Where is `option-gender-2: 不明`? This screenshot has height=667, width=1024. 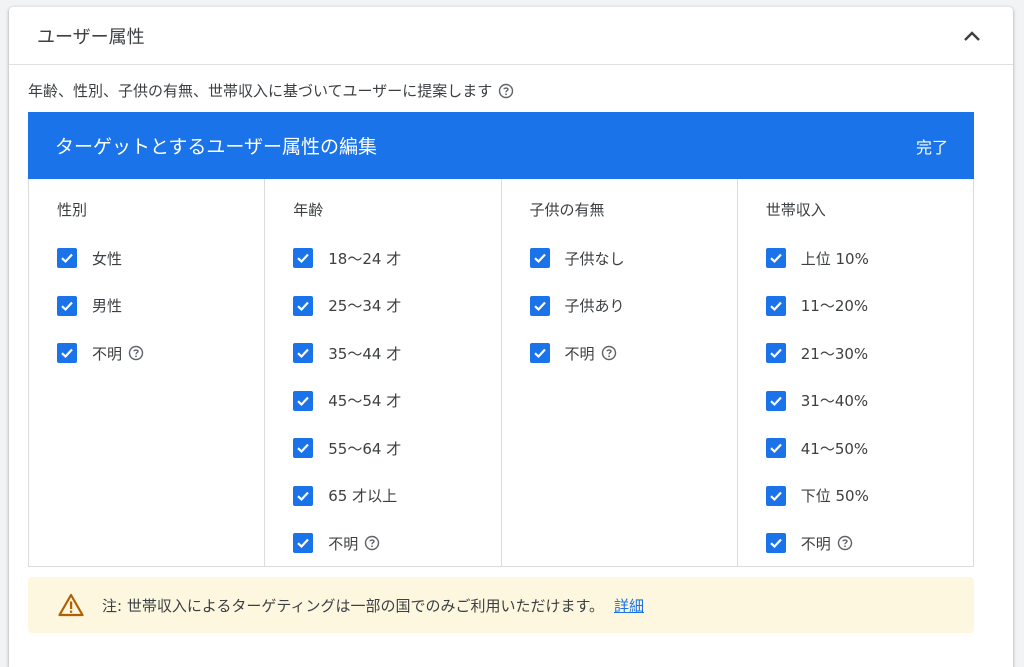 option-gender-2: 不明 is located at coordinates (160, 353).